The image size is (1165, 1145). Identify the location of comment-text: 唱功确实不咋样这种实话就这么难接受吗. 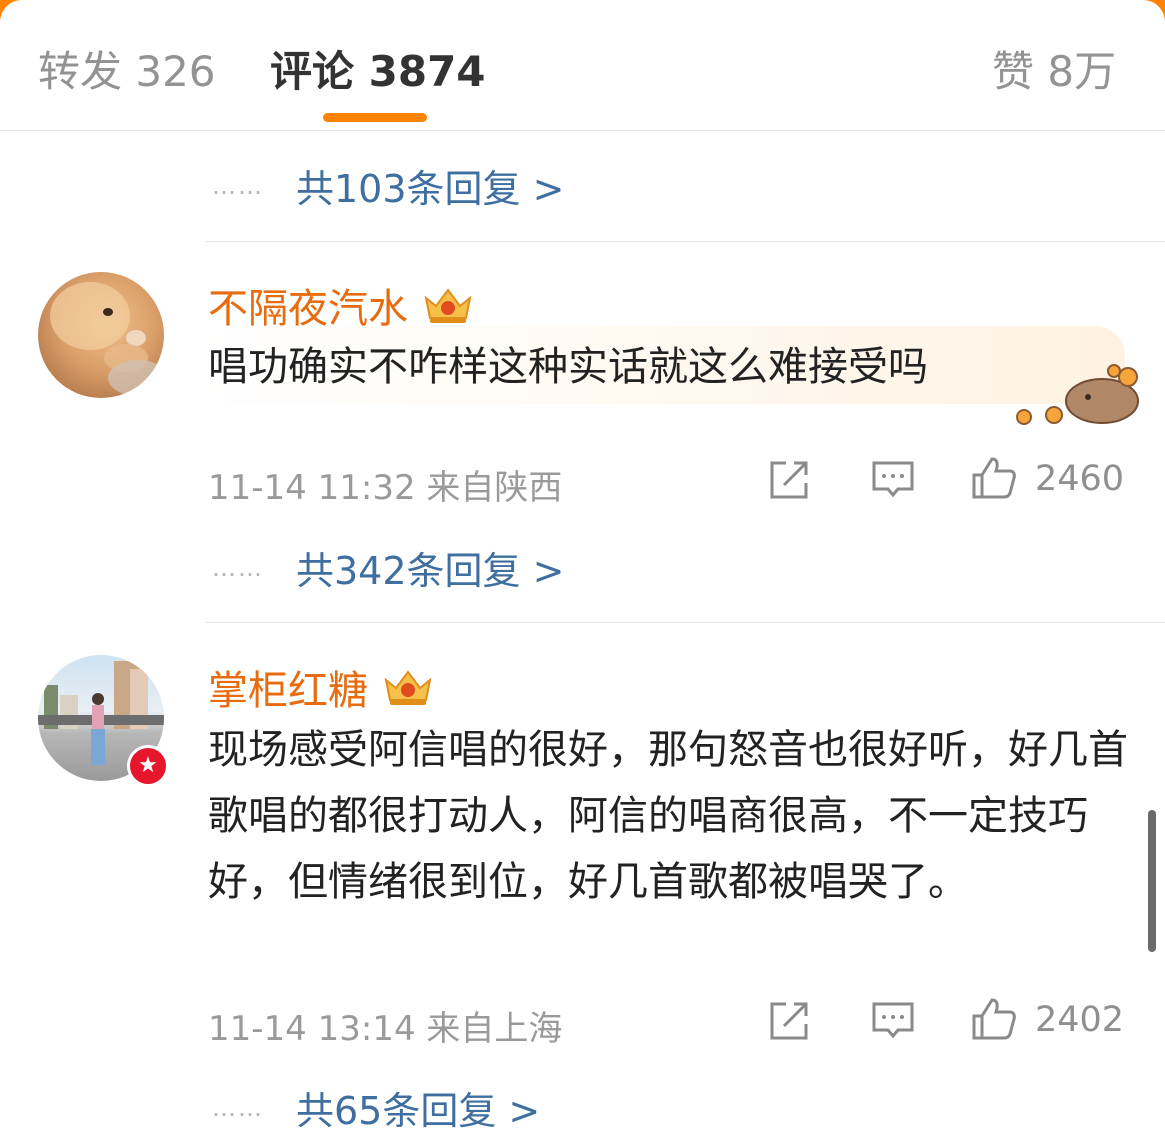
(568, 367).